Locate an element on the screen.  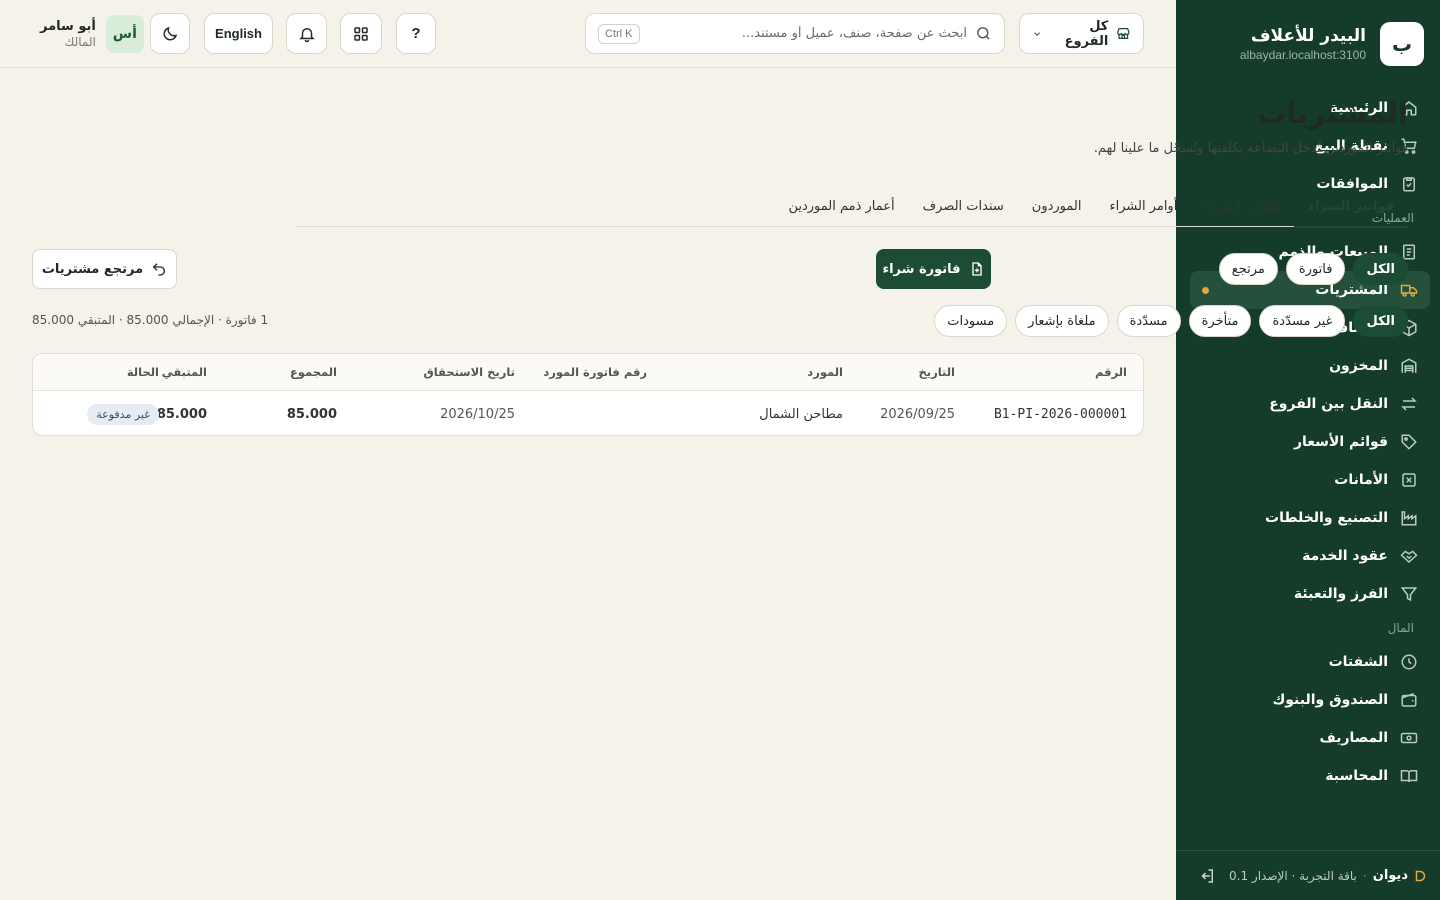
book-icon is located at coordinates (1409, 776).